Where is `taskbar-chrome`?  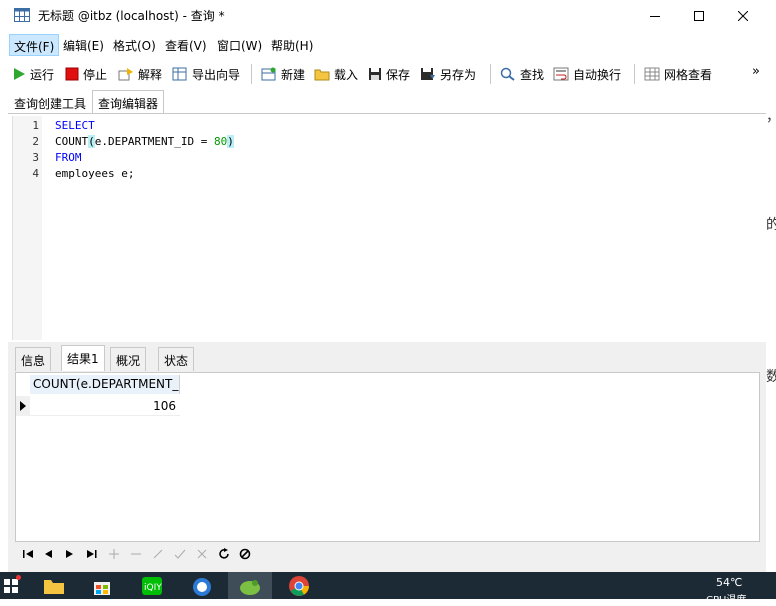 taskbar-chrome is located at coordinates (299, 585).